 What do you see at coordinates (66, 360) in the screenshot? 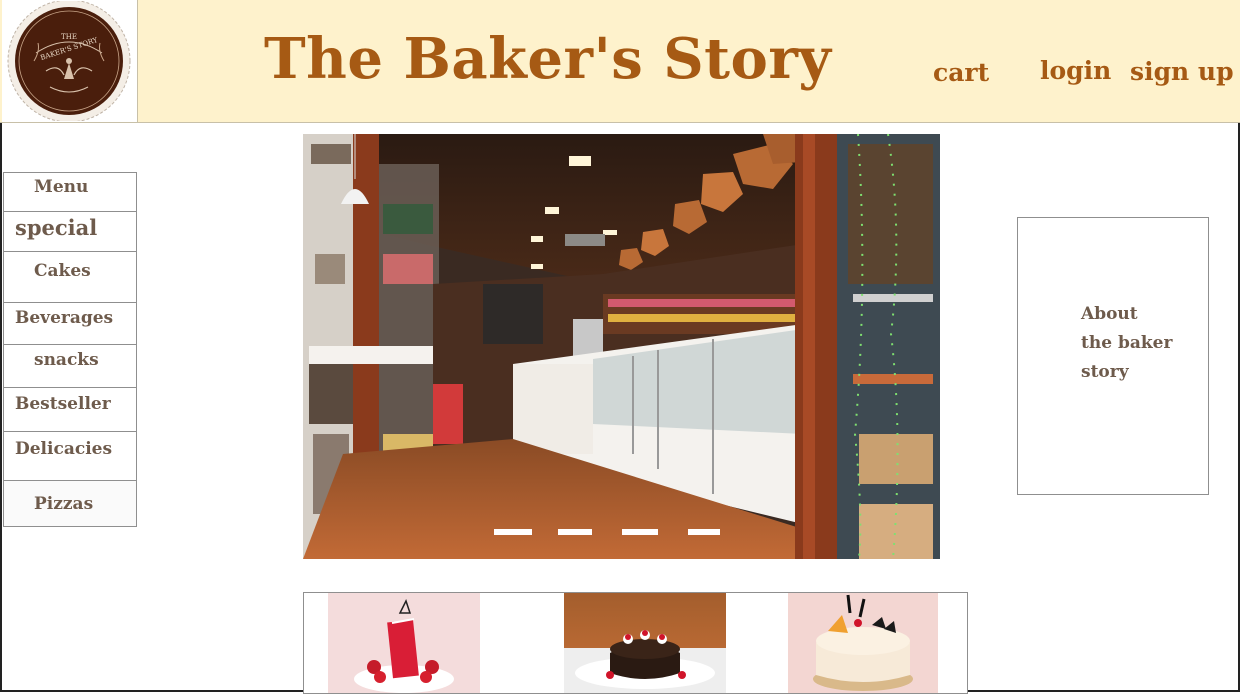
I see `sidebar-item-label: snacks` at bounding box center [66, 360].